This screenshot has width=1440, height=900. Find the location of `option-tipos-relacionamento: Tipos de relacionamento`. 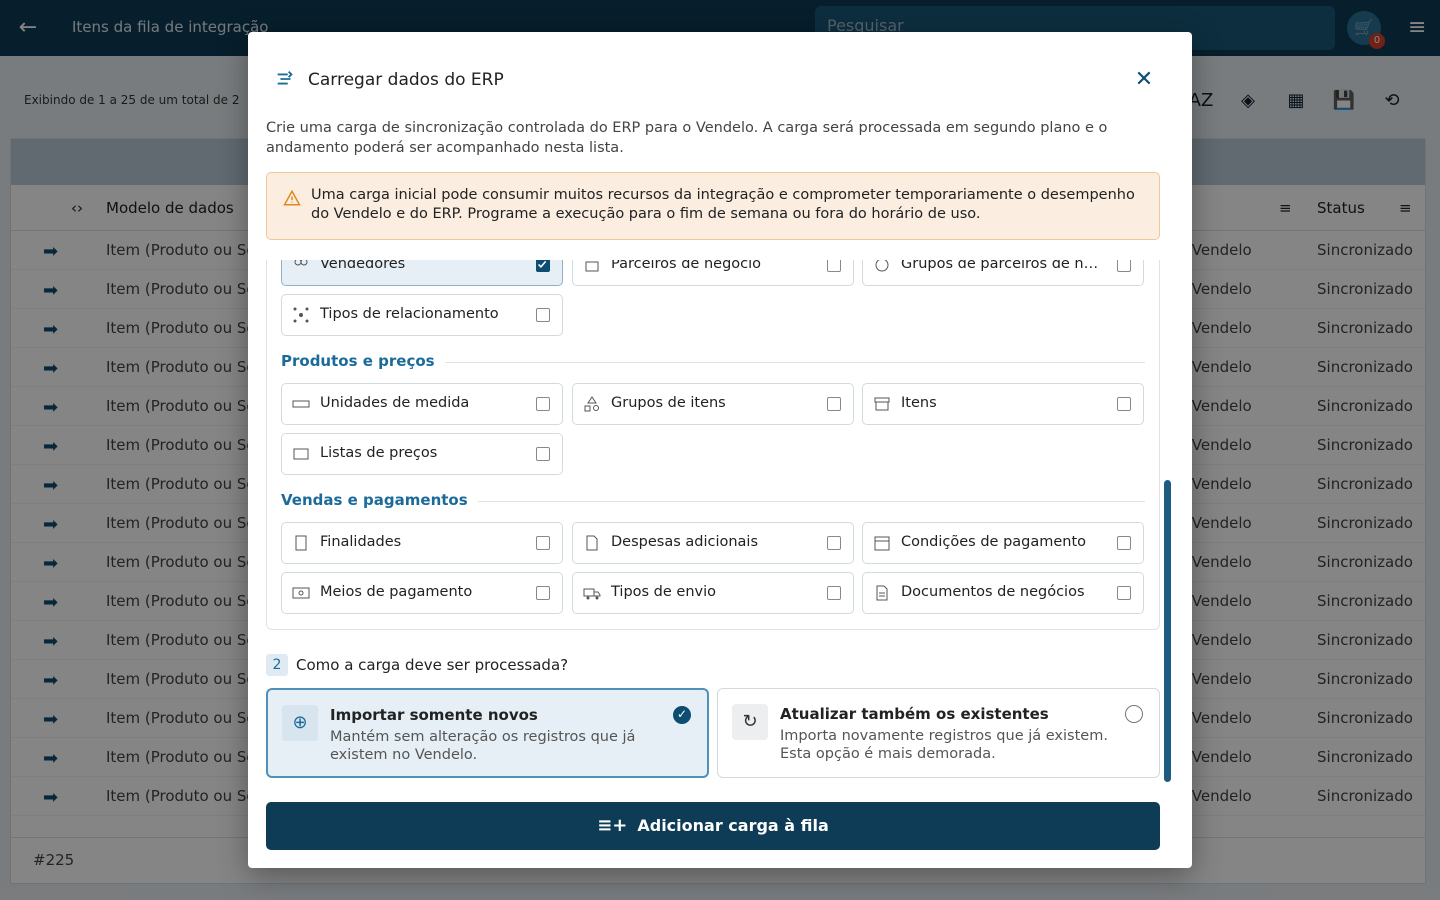

option-tipos-relacionamento: Tipos de relacionamento is located at coordinates (422, 315).